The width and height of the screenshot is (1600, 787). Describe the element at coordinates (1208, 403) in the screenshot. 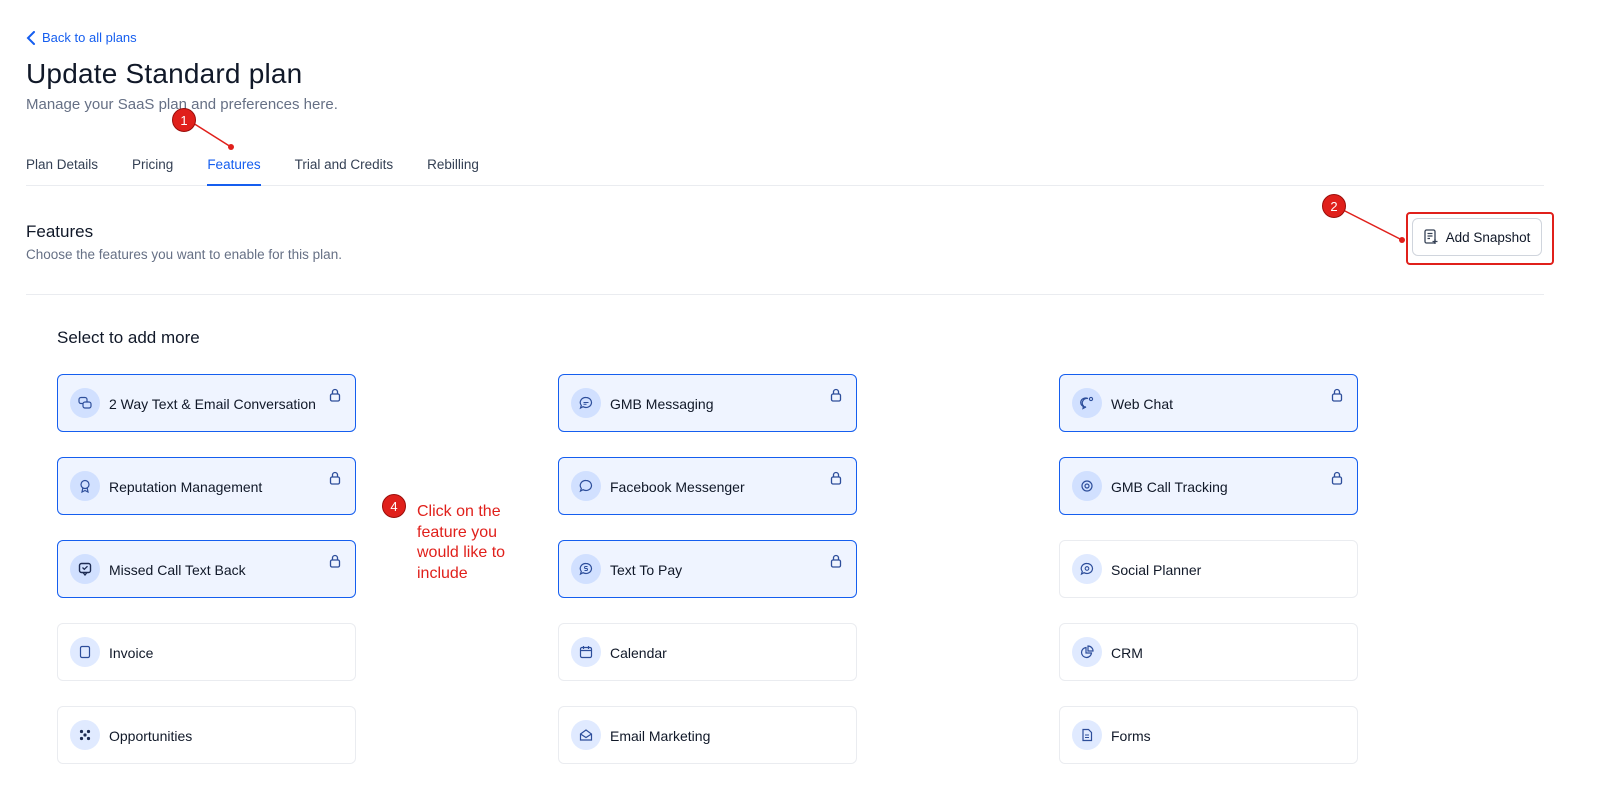

I see `feature-card-web-chat: Web Chat` at that location.